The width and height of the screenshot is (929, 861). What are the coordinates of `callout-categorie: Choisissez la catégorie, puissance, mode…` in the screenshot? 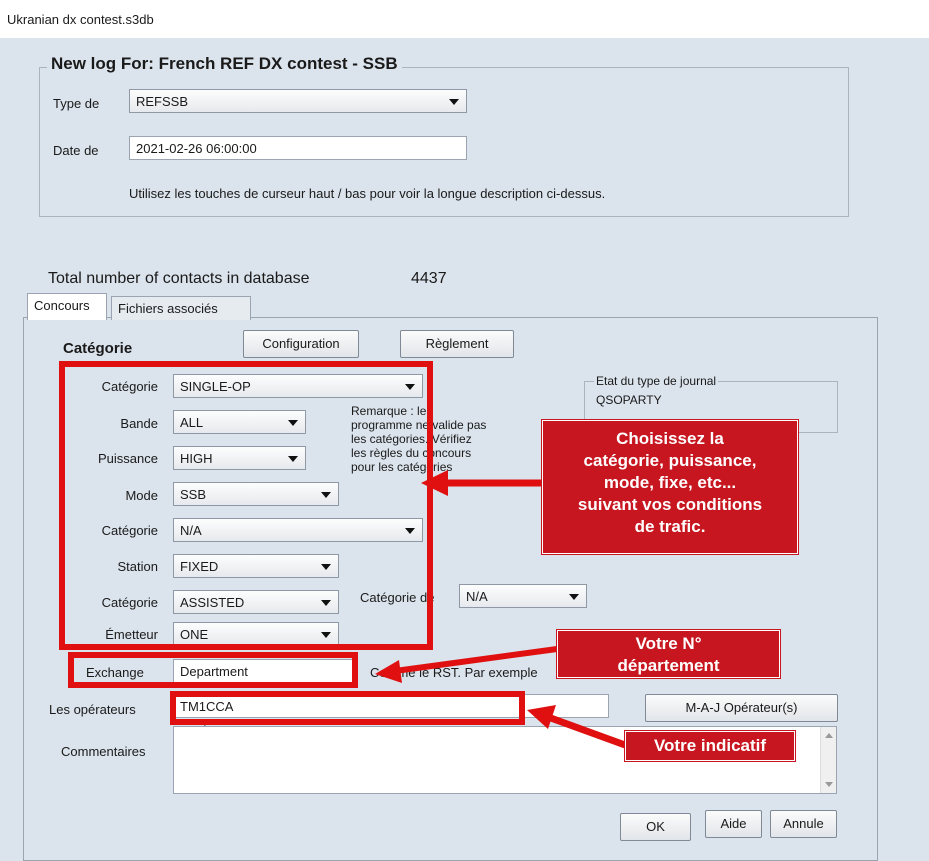 It's located at (670, 487).